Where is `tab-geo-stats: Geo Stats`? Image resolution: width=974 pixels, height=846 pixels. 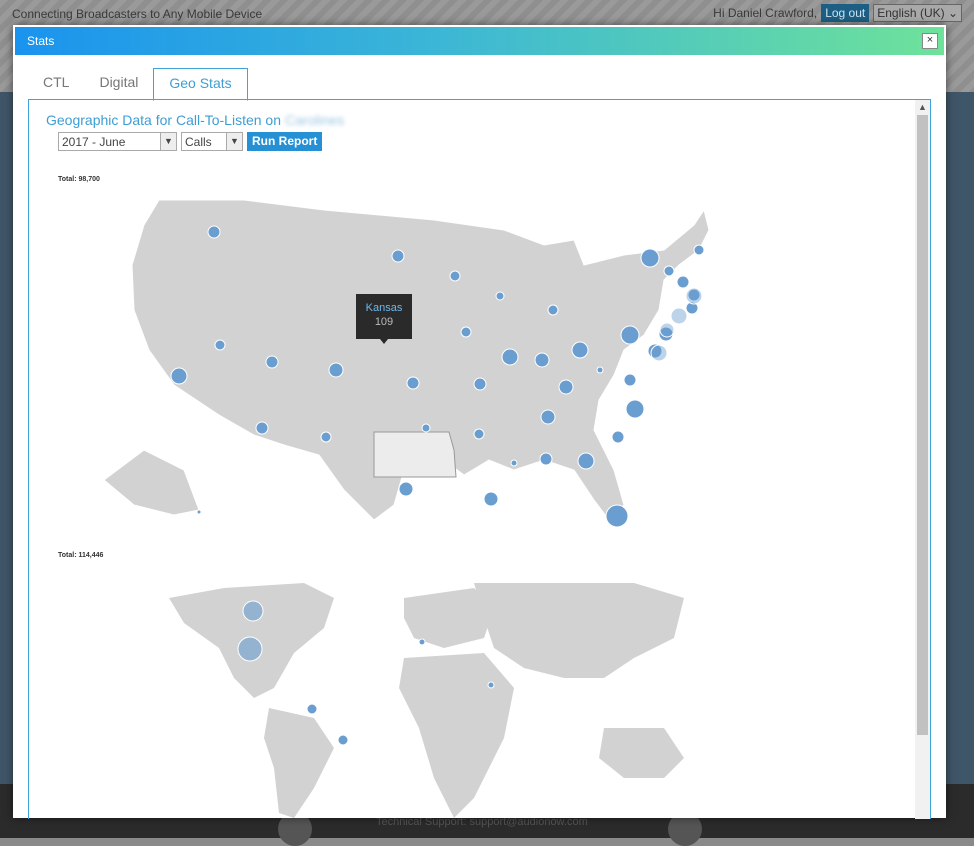 tab-geo-stats: Geo Stats is located at coordinates (200, 84).